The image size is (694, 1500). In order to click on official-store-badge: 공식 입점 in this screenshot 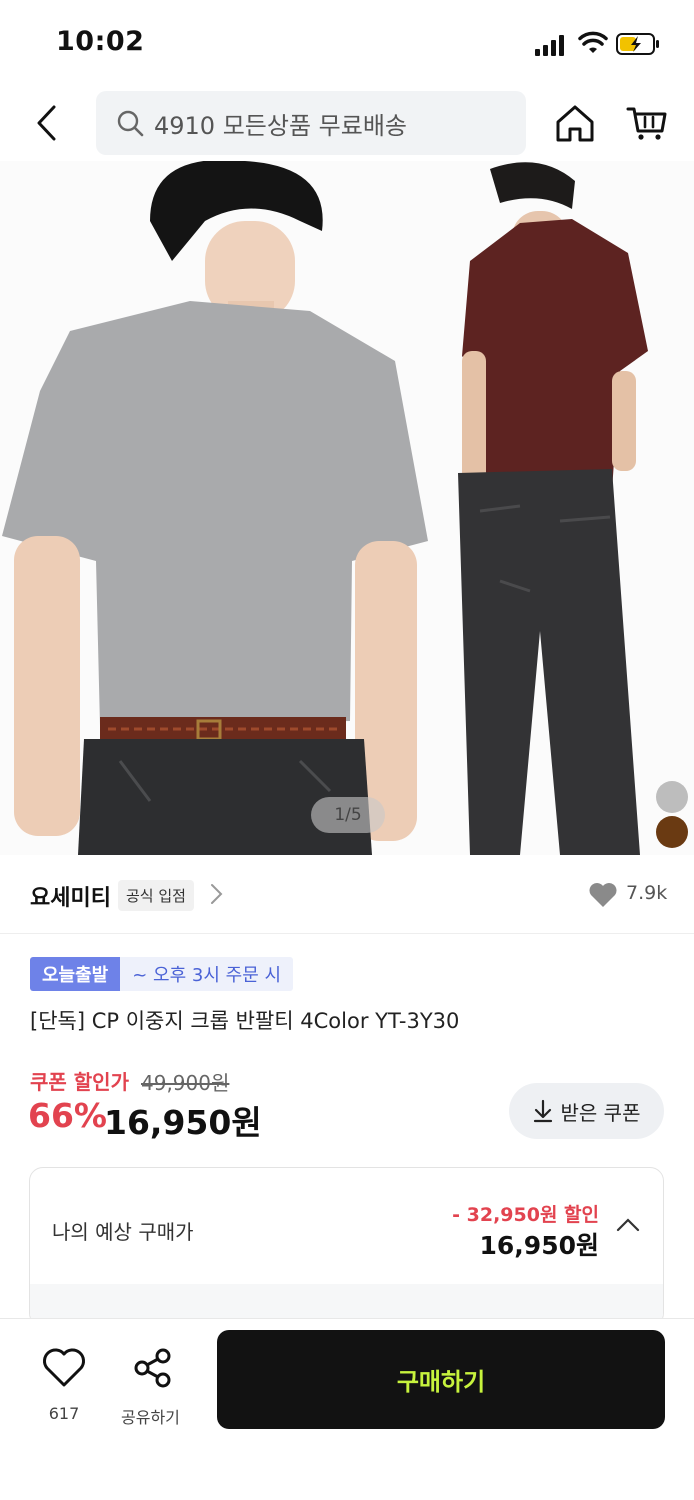, I will do `click(156, 895)`.